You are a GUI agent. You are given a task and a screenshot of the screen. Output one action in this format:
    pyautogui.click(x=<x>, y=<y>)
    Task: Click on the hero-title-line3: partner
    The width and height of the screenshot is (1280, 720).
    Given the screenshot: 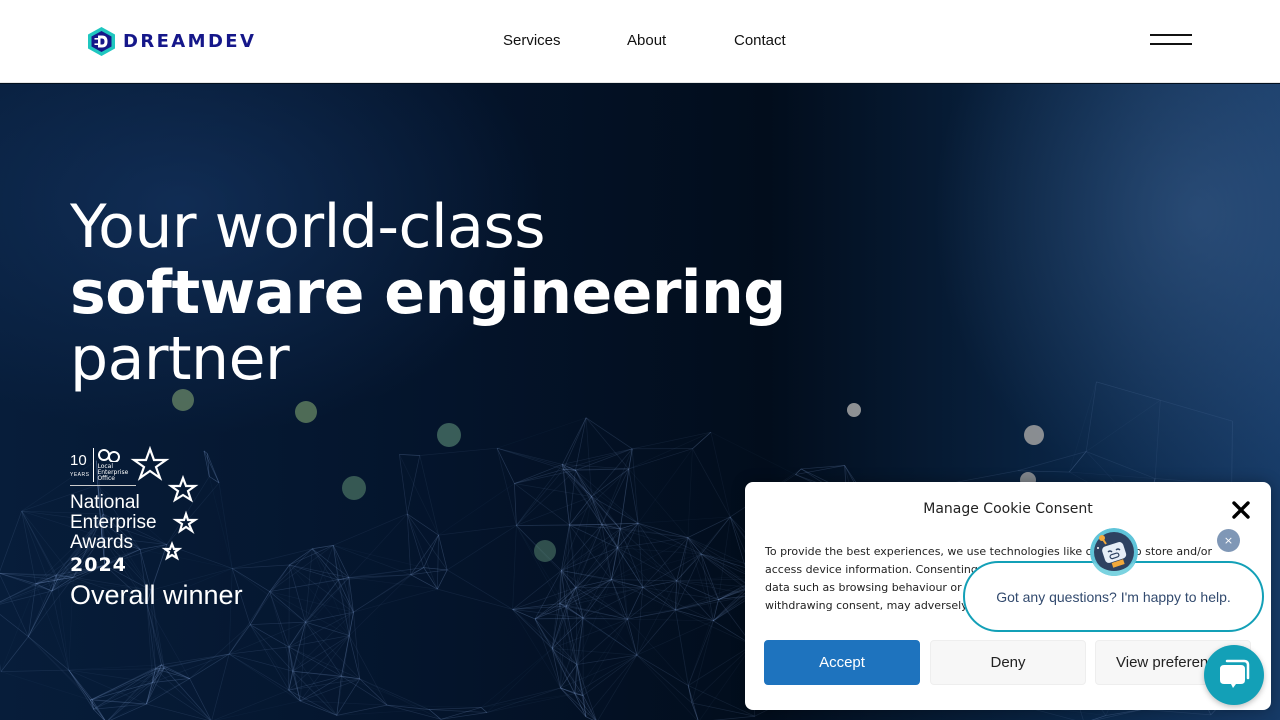 What is the action you would take?
    pyautogui.click(x=180, y=359)
    